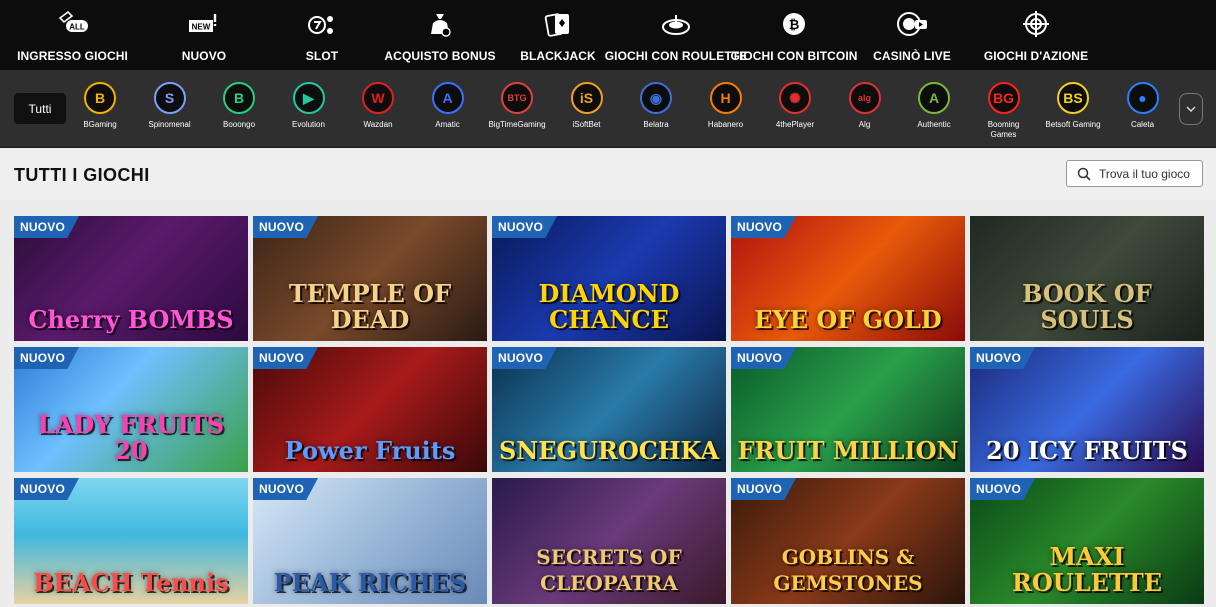  I want to click on game-title: Power Fruits, so click(370, 450).